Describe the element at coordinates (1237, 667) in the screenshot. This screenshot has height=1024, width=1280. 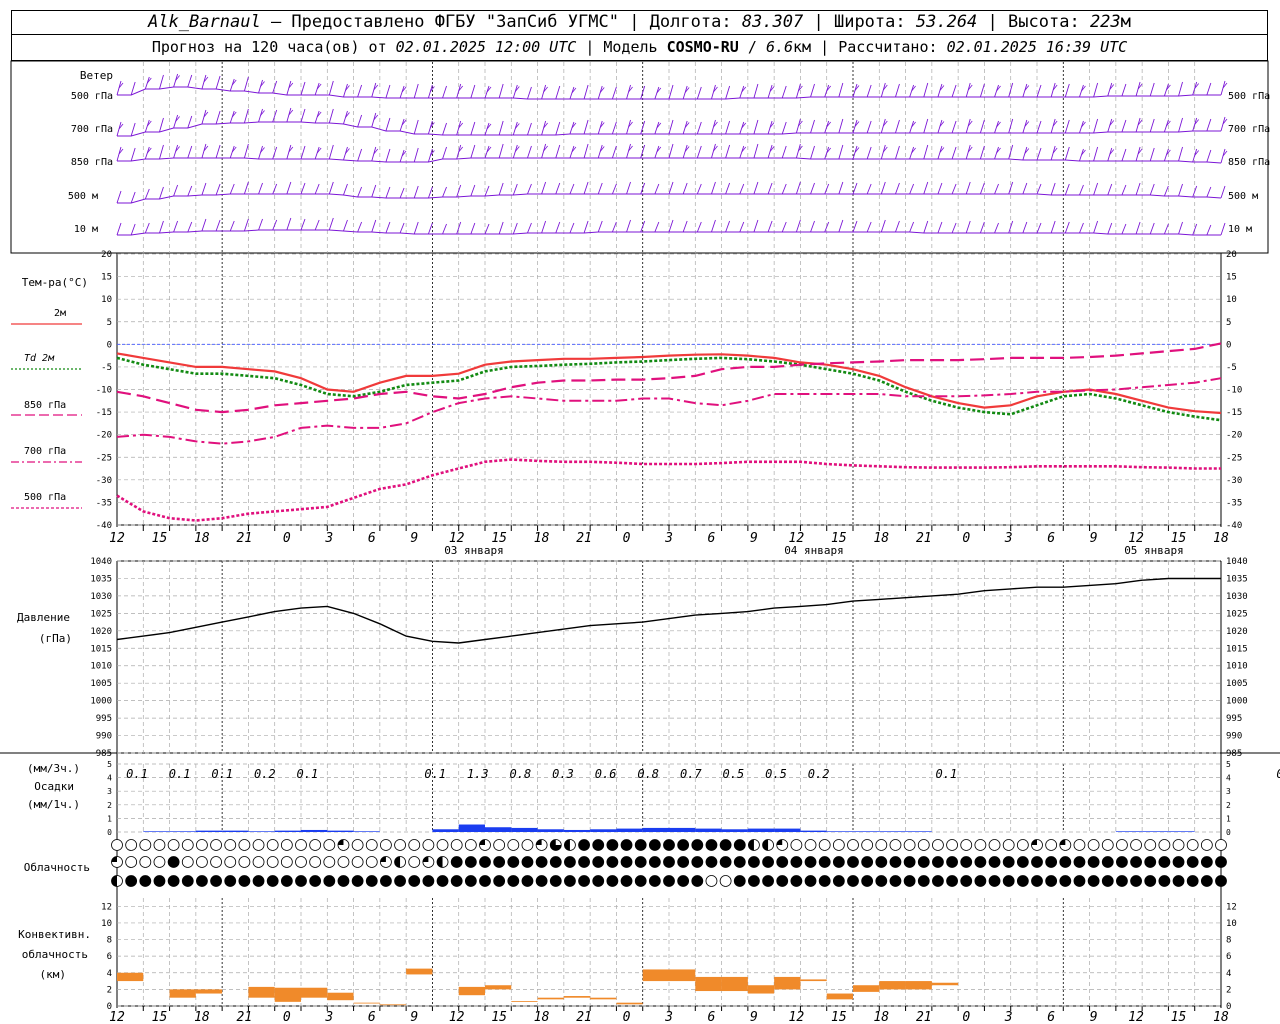
I see `pres-tick-right: 1010` at that location.